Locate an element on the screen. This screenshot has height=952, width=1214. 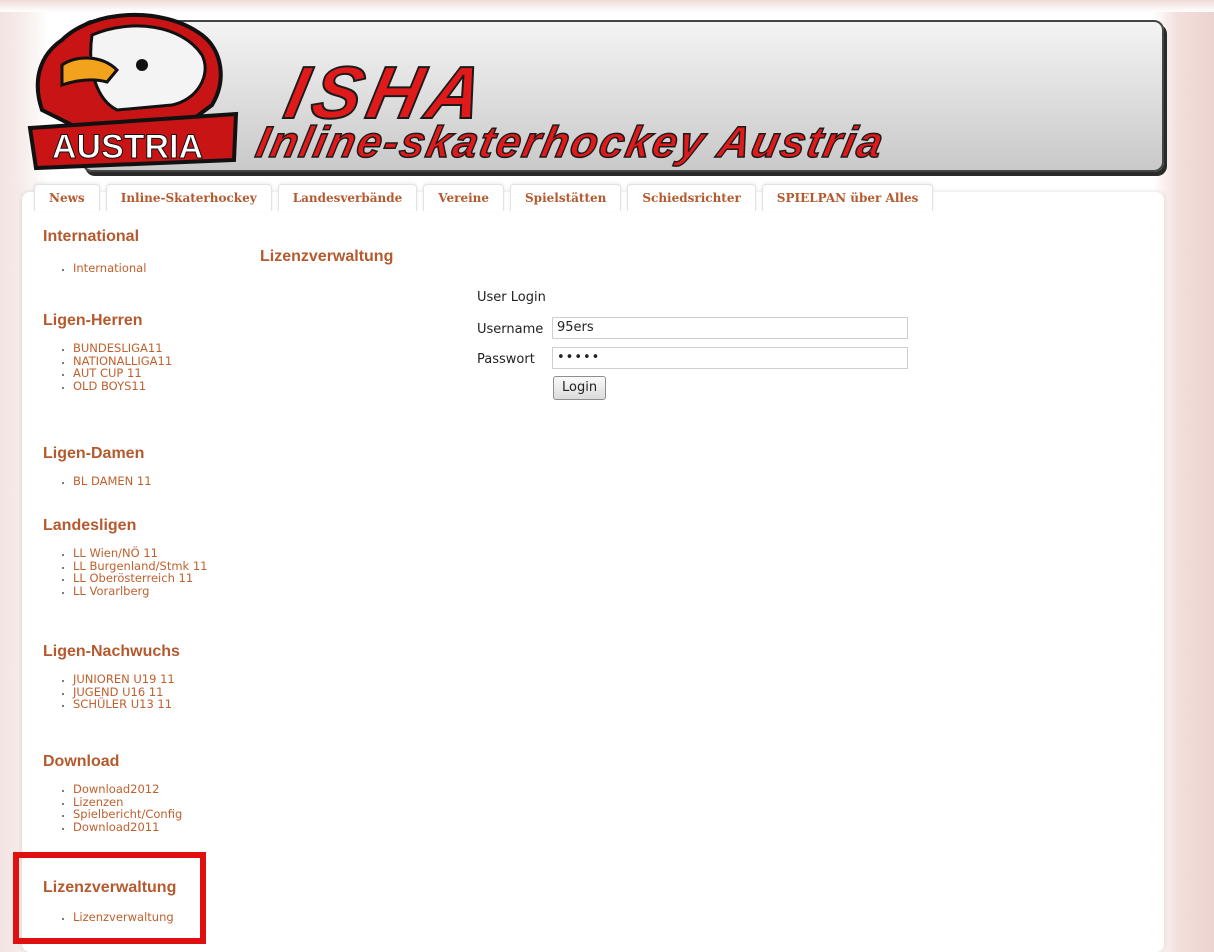
sidebar-link-old-boys11: OLD BOYS11 is located at coordinates (158, 386).